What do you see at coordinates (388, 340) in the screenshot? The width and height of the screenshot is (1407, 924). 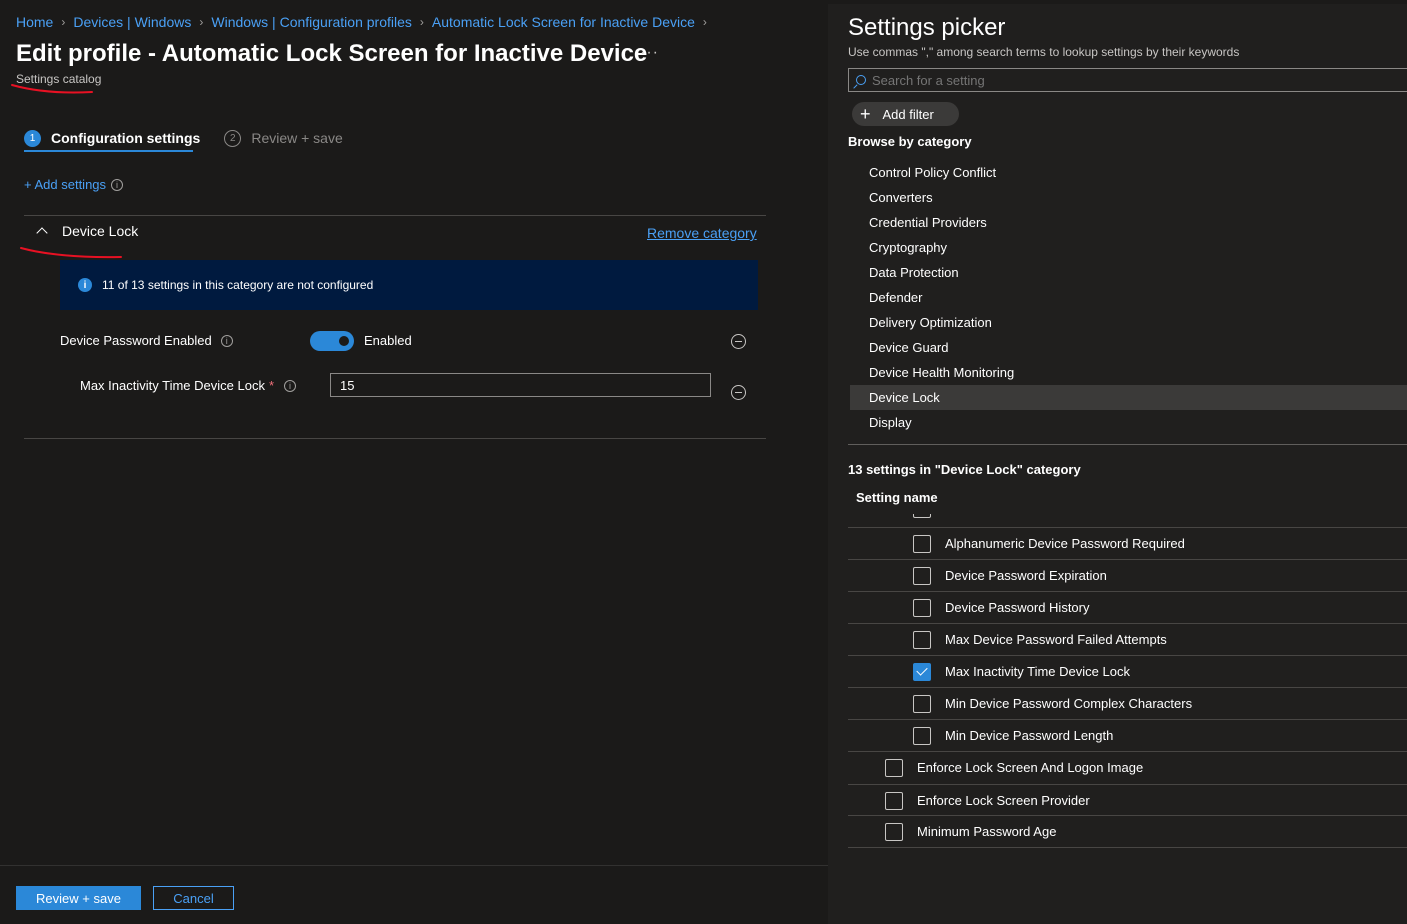 I see `toggle-state-text: Enabled` at bounding box center [388, 340].